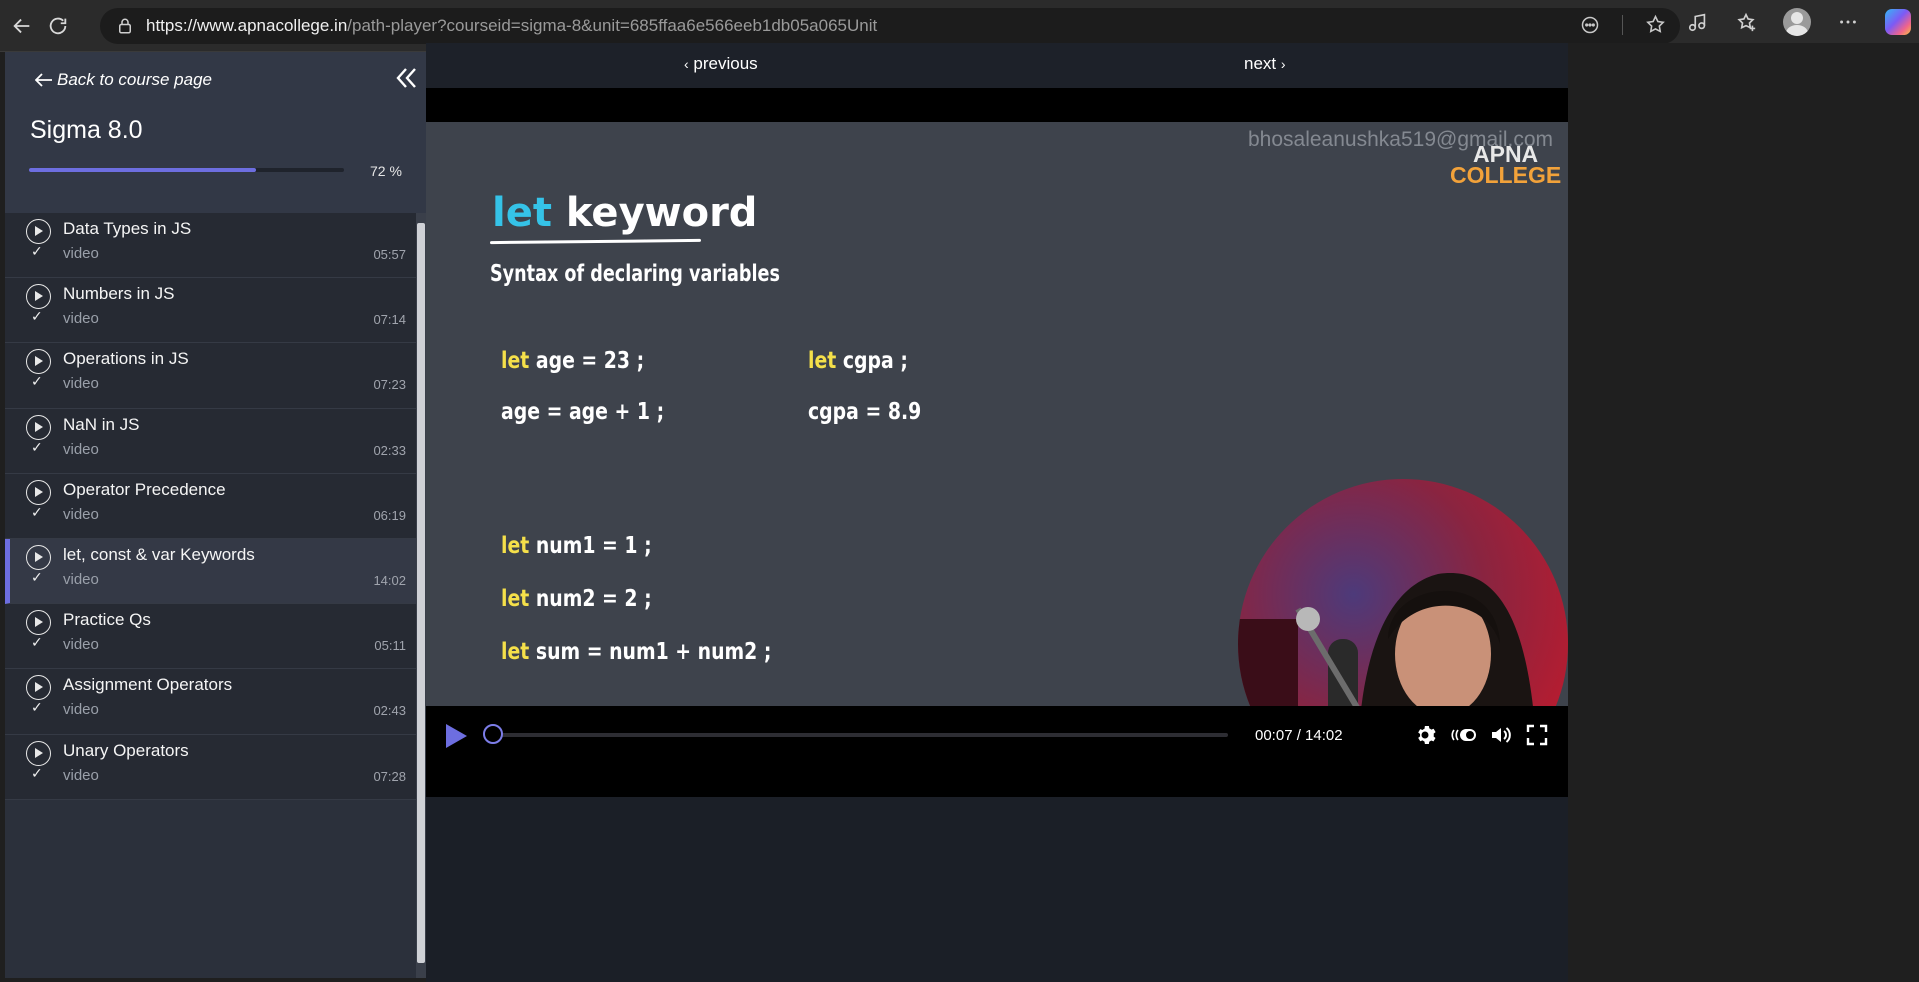 This screenshot has height=982, width=1919. What do you see at coordinates (421, 593) in the screenshot?
I see `scrollbar-thumb` at bounding box center [421, 593].